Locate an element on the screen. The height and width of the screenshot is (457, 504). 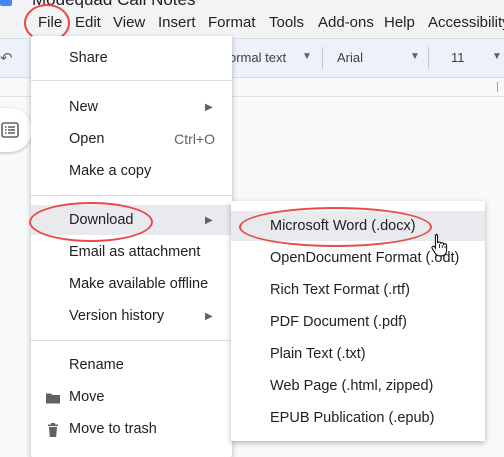
menu-item-label: Share is located at coordinates (88, 58).